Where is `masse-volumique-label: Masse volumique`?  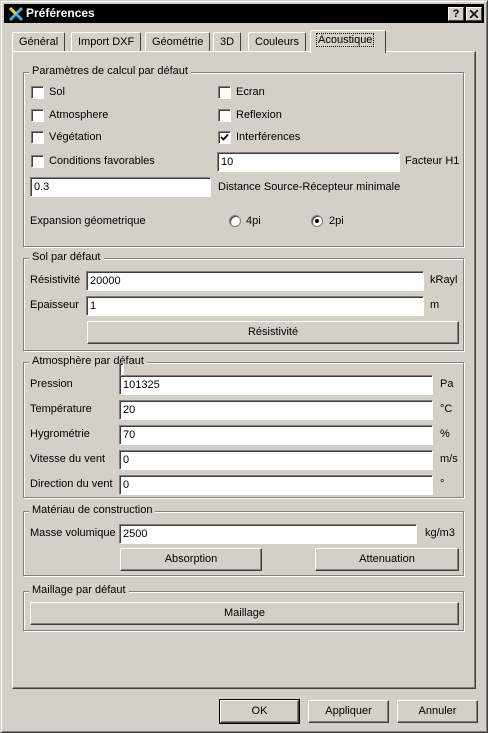 masse-volumique-label: Masse volumique is located at coordinates (73, 533).